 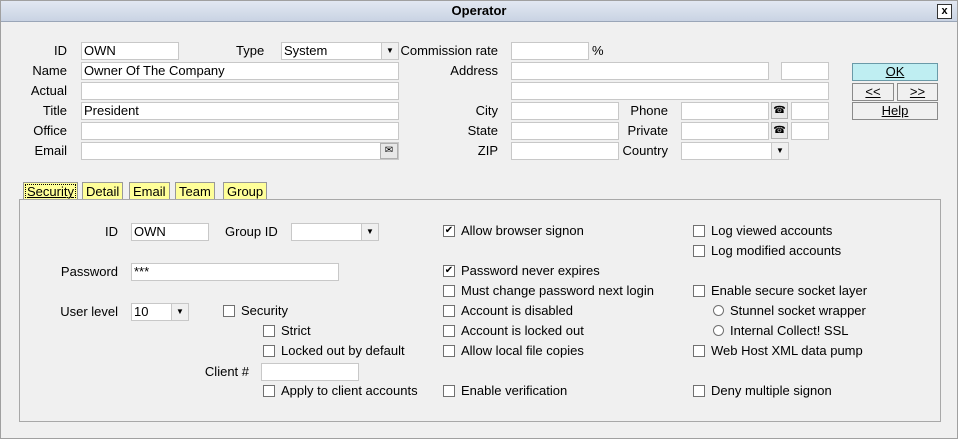 What do you see at coordinates (789, 330) in the screenshot?
I see `radio-label: Internal Collect! SSL` at bounding box center [789, 330].